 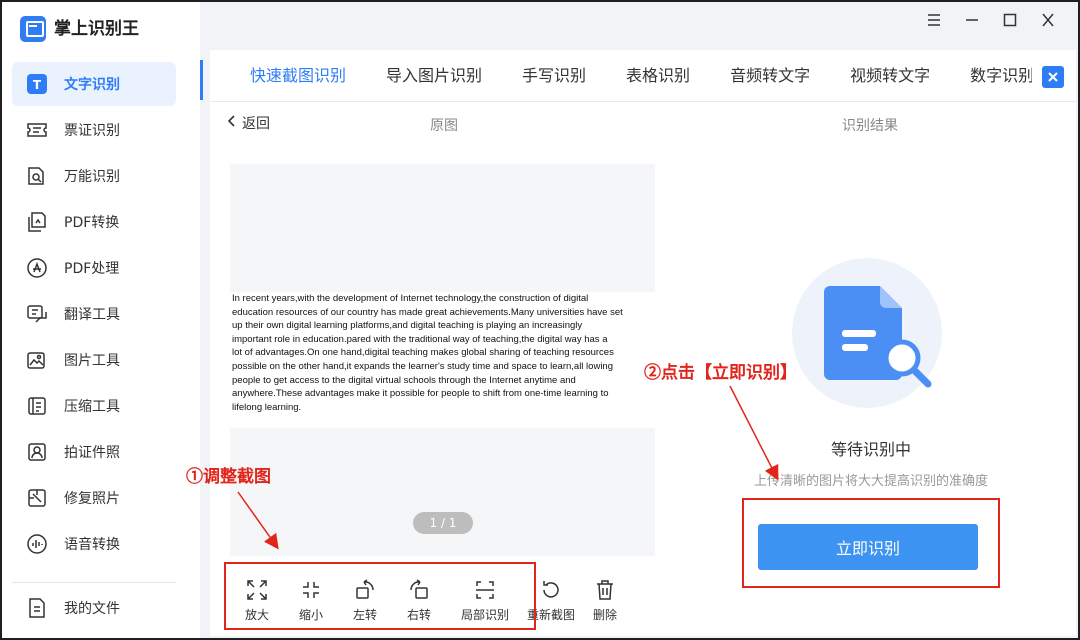 What do you see at coordinates (37, 176) in the screenshot?
I see `universal-scan-icon` at bounding box center [37, 176].